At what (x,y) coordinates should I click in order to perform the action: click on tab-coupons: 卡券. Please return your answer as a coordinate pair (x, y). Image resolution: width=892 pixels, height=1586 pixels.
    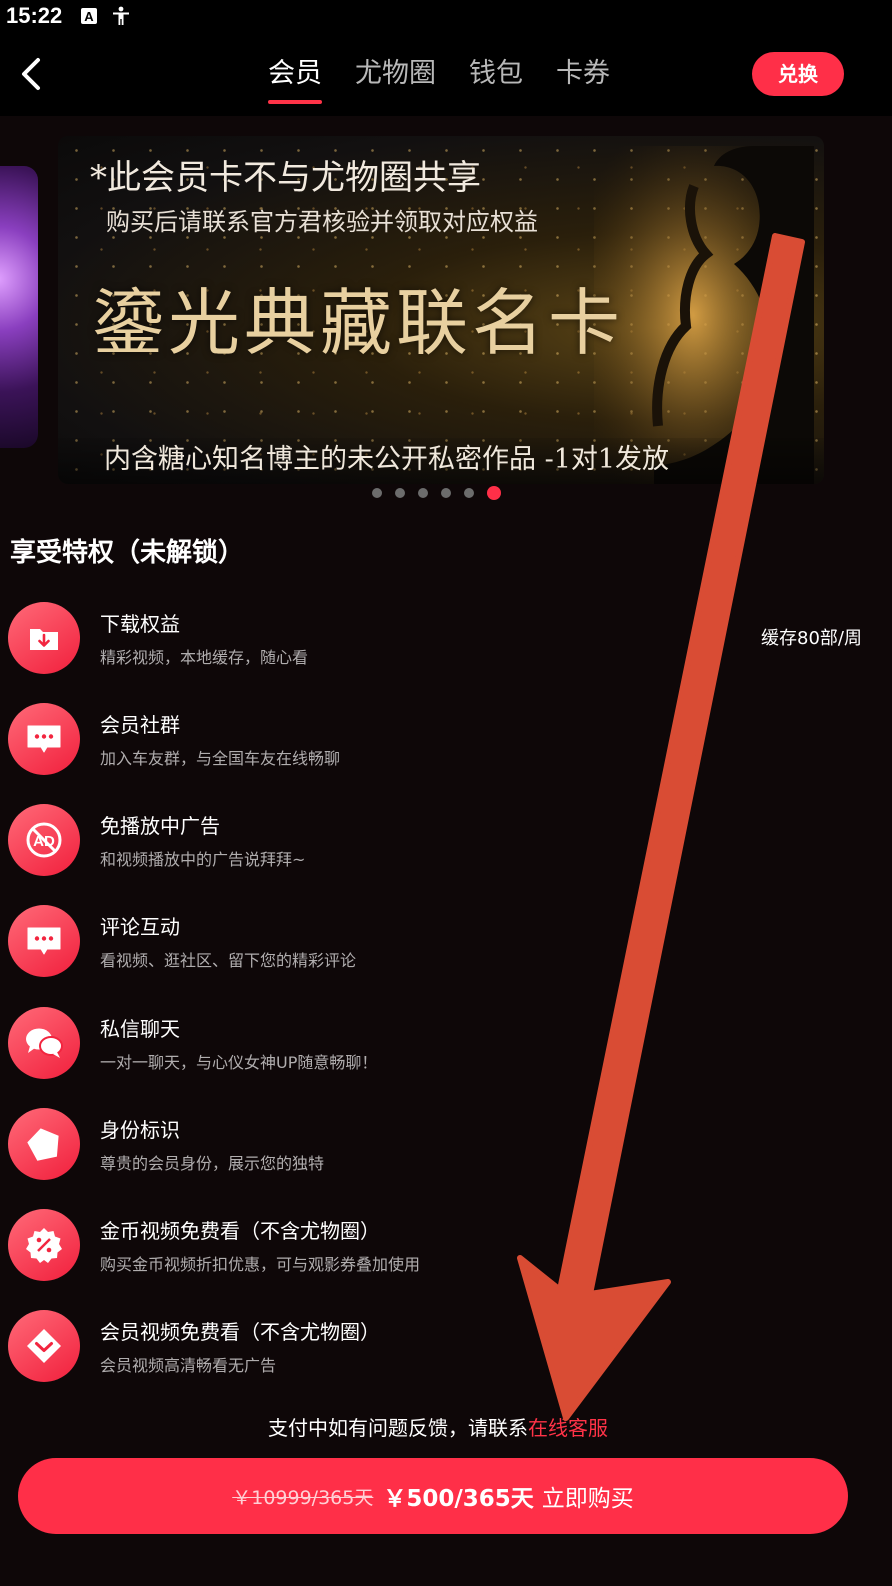
    Looking at the image, I should click on (583, 79).